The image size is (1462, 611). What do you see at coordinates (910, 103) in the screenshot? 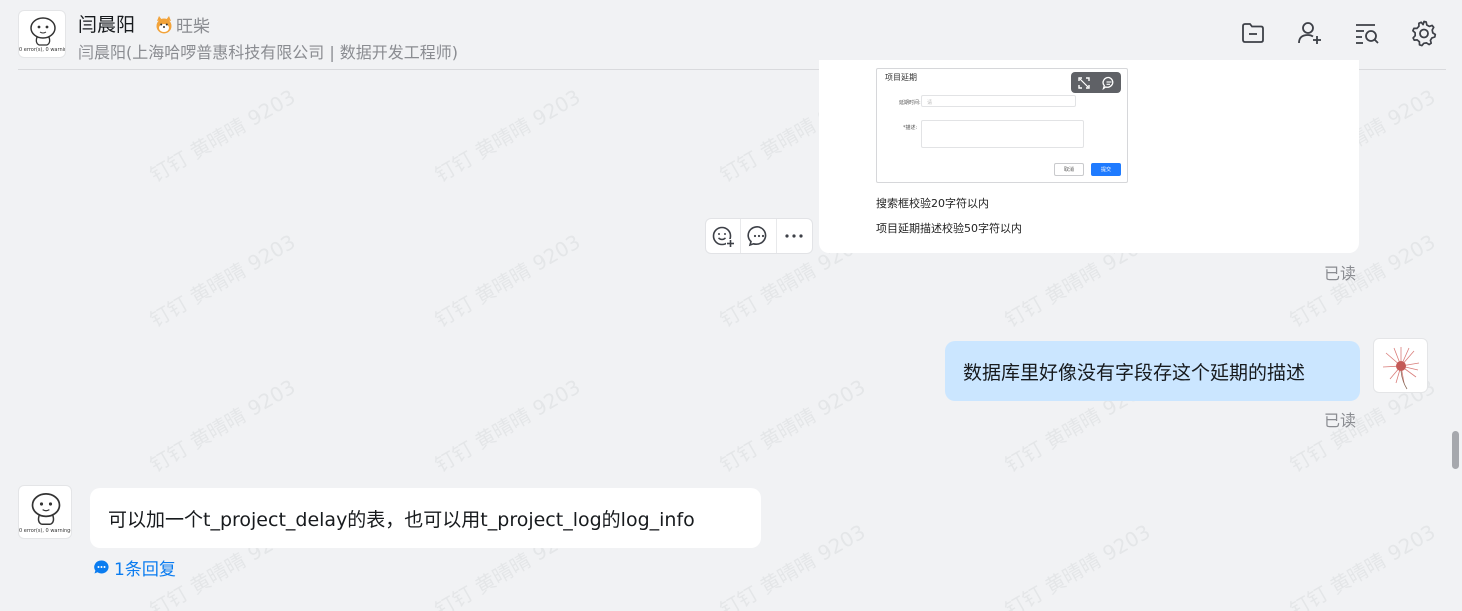
I see `dialog-field1-label: 延期时间:` at bounding box center [910, 103].